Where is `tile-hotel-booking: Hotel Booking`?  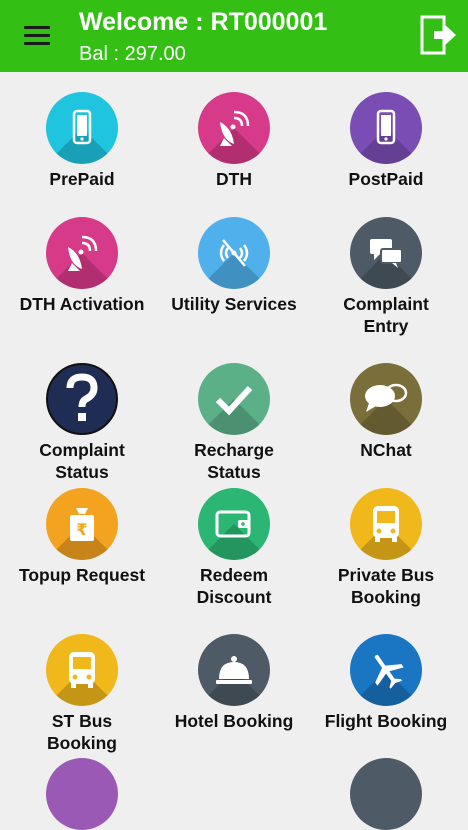 tile-hotel-booking: Hotel Booking is located at coordinates (234, 683).